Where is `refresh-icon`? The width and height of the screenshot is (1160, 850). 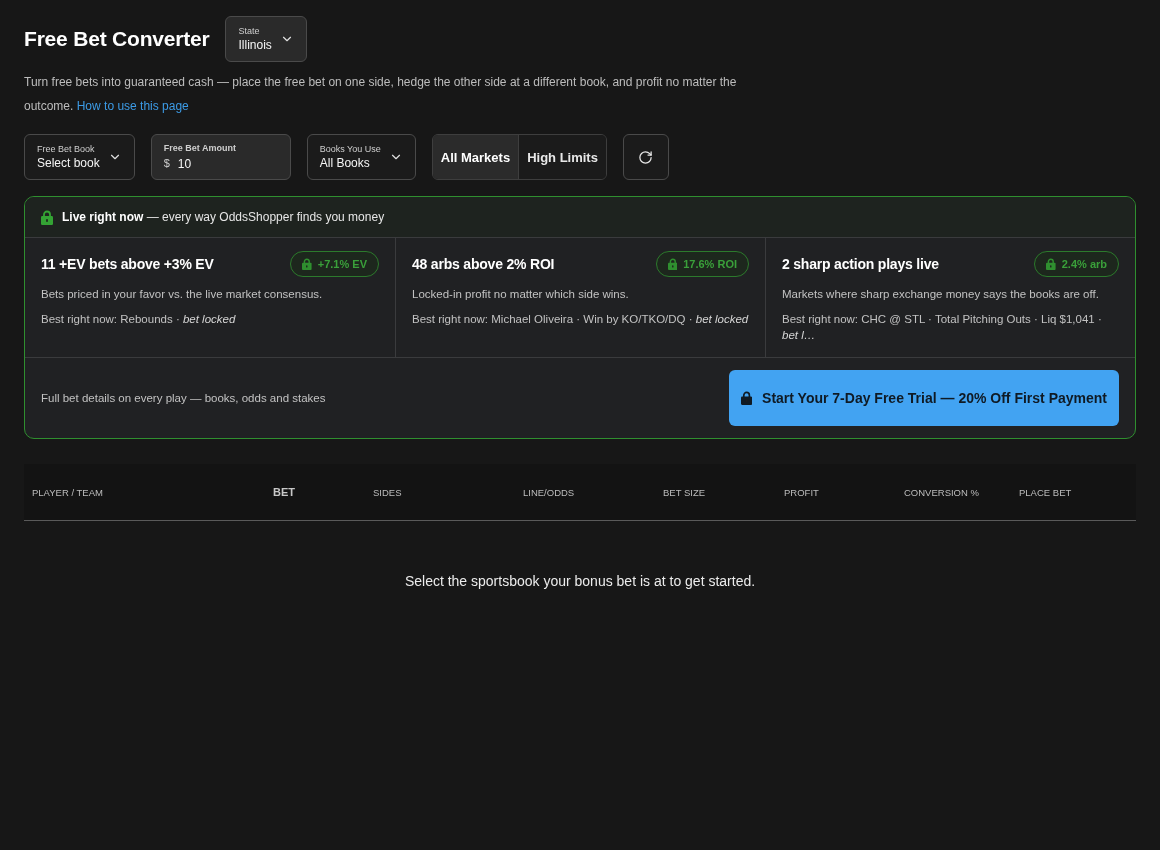 refresh-icon is located at coordinates (646, 157).